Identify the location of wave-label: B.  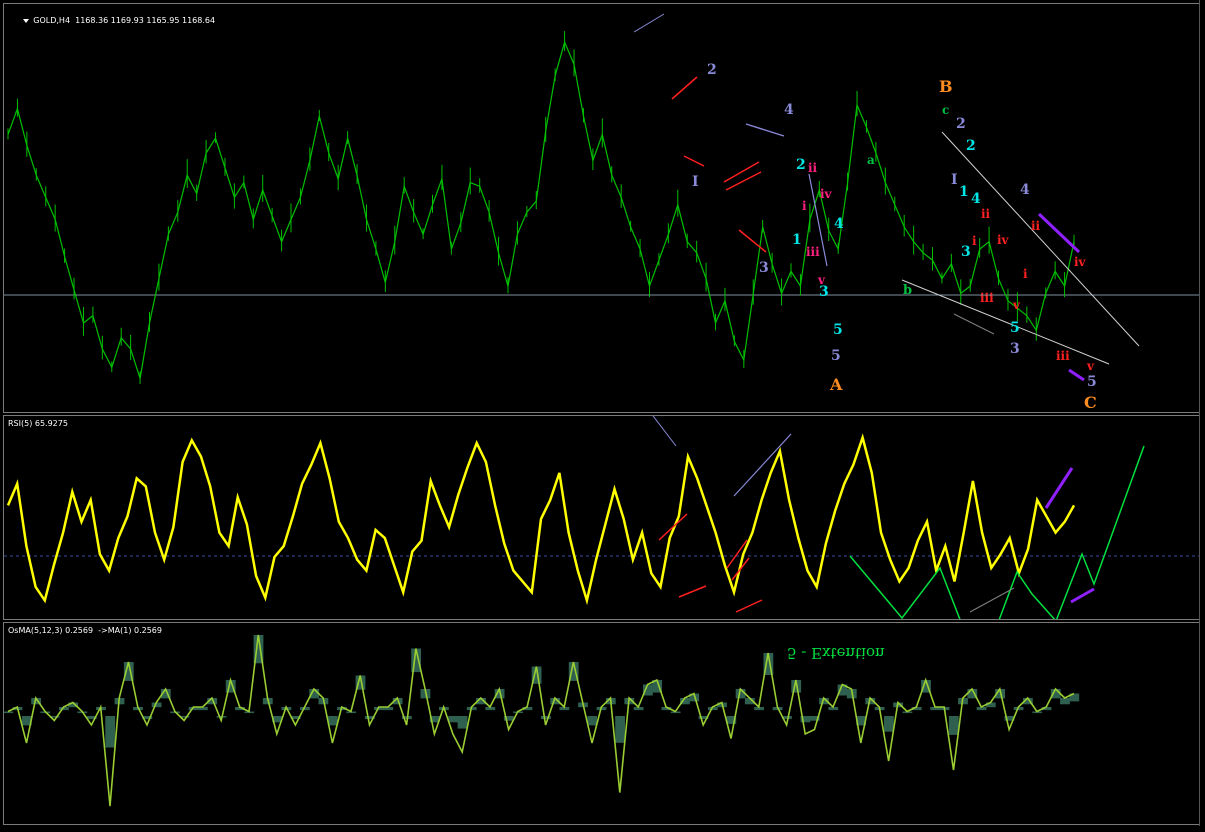
(946, 86).